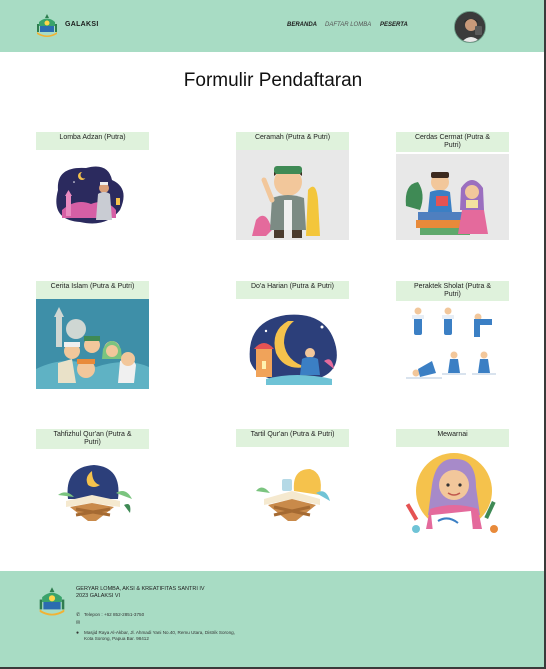  I want to click on card-label: Peraktek Sholat (Putra & Putri), so click(452, 291).